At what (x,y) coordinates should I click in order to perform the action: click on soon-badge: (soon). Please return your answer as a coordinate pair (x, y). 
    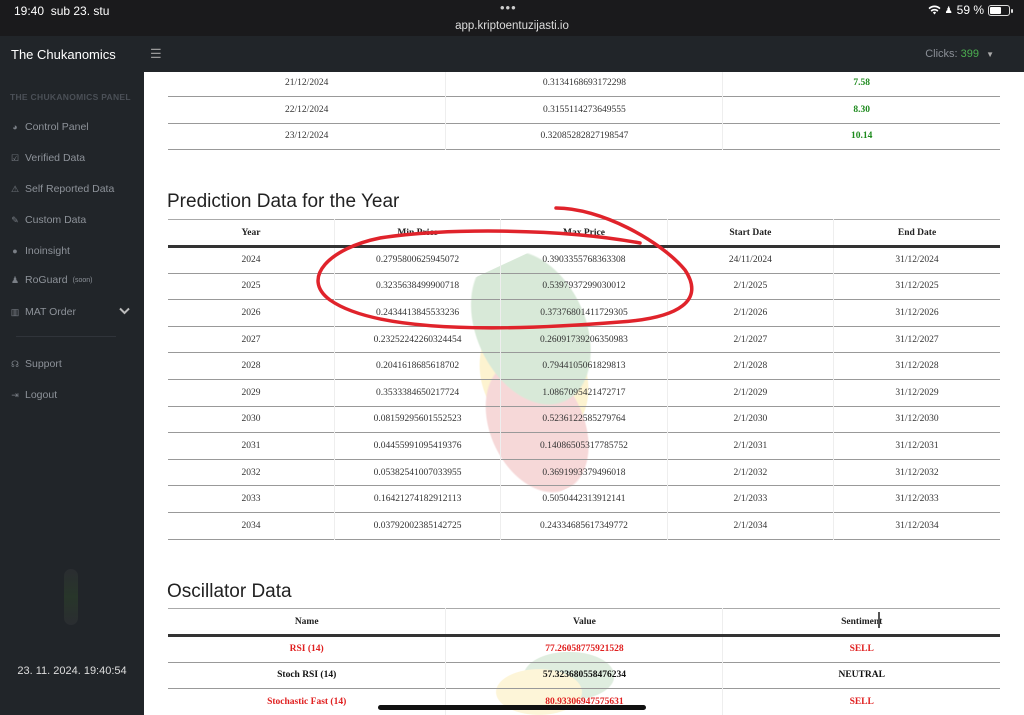
    Looking at the image, I should click on (82, 280).